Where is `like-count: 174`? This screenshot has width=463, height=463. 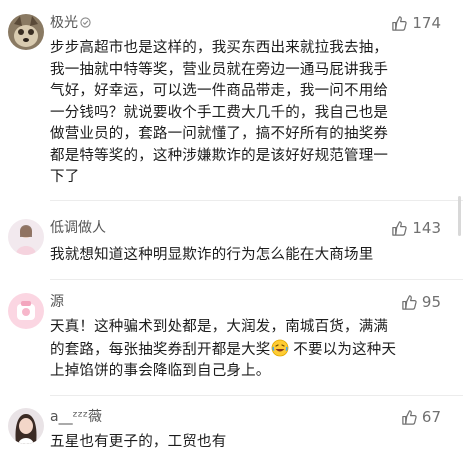 like-count: 174 is located at coordinates (426, 23).